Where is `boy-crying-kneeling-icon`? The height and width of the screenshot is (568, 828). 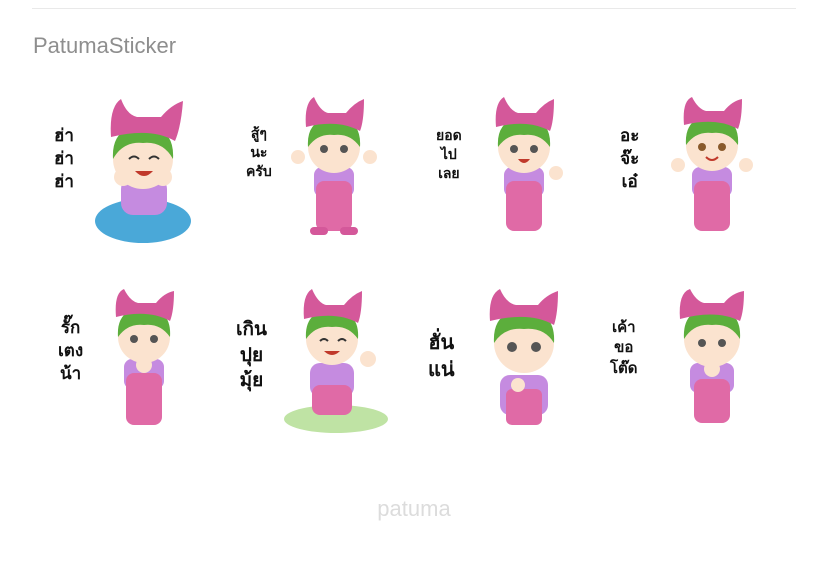
boy-crying-kneeling-icon is located at coordinates (336, 361).